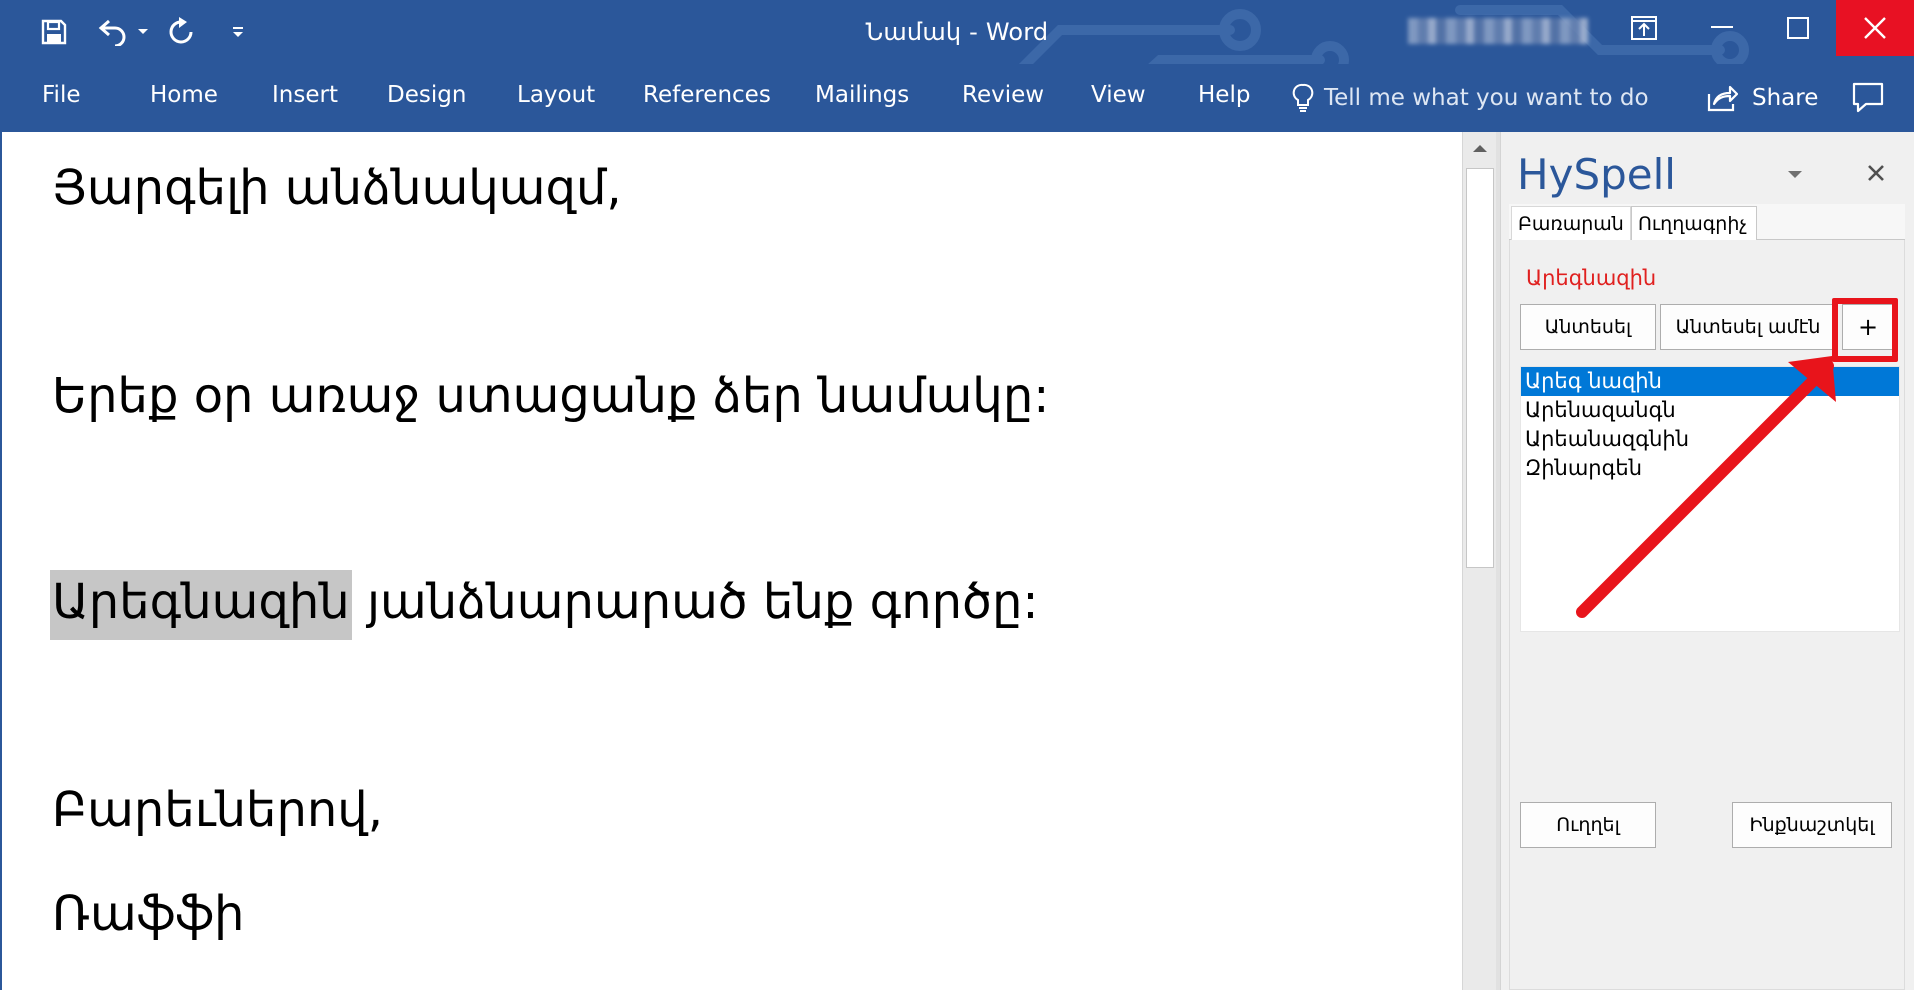 Image resolution: width=1914 pixels, height=990 pixels. Describe the element at coordinates (1812, 825) in the screenshot. I see `autocorrect-button: Ինքնաշտկել` at that location.